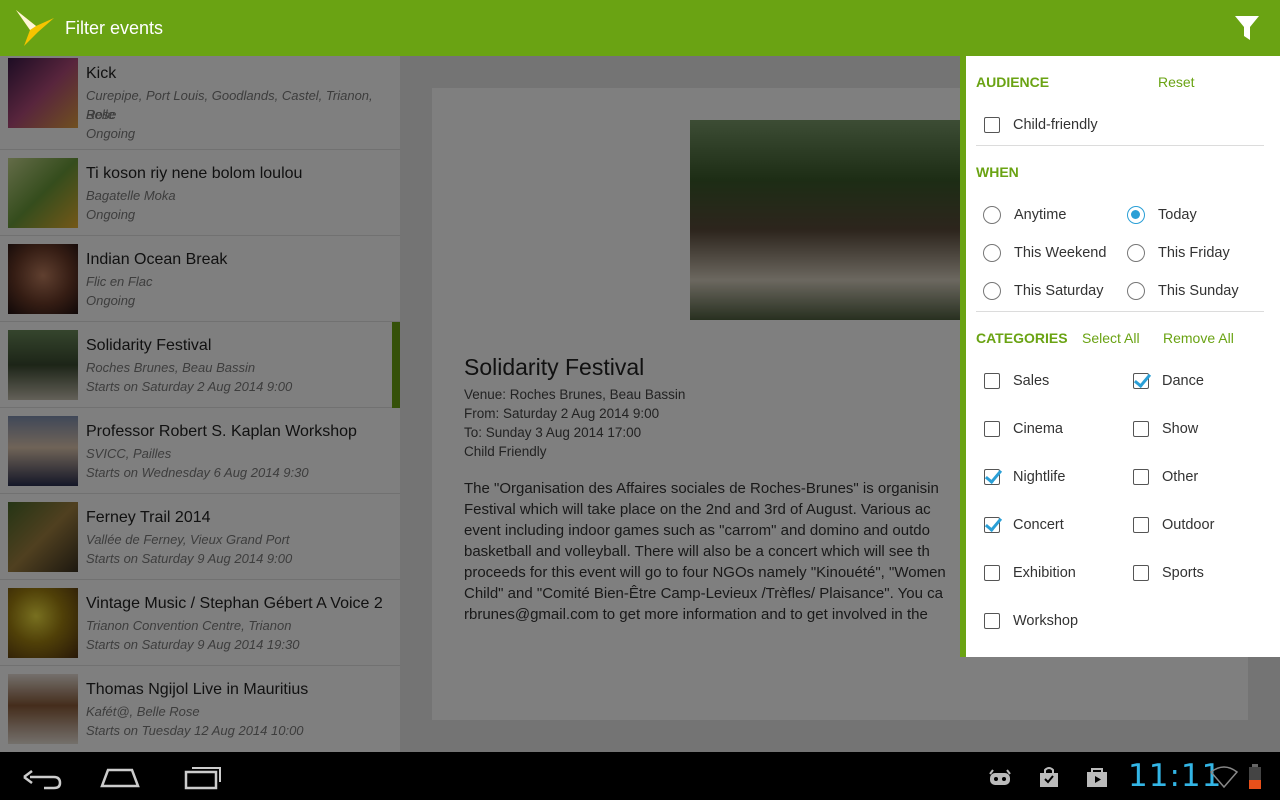 This screenshot has width=1280, height=800. What do you see at coordinates (640, 28) in the screenshot?
I see `action-bar: Filter events` at bounding box center [640, 28].